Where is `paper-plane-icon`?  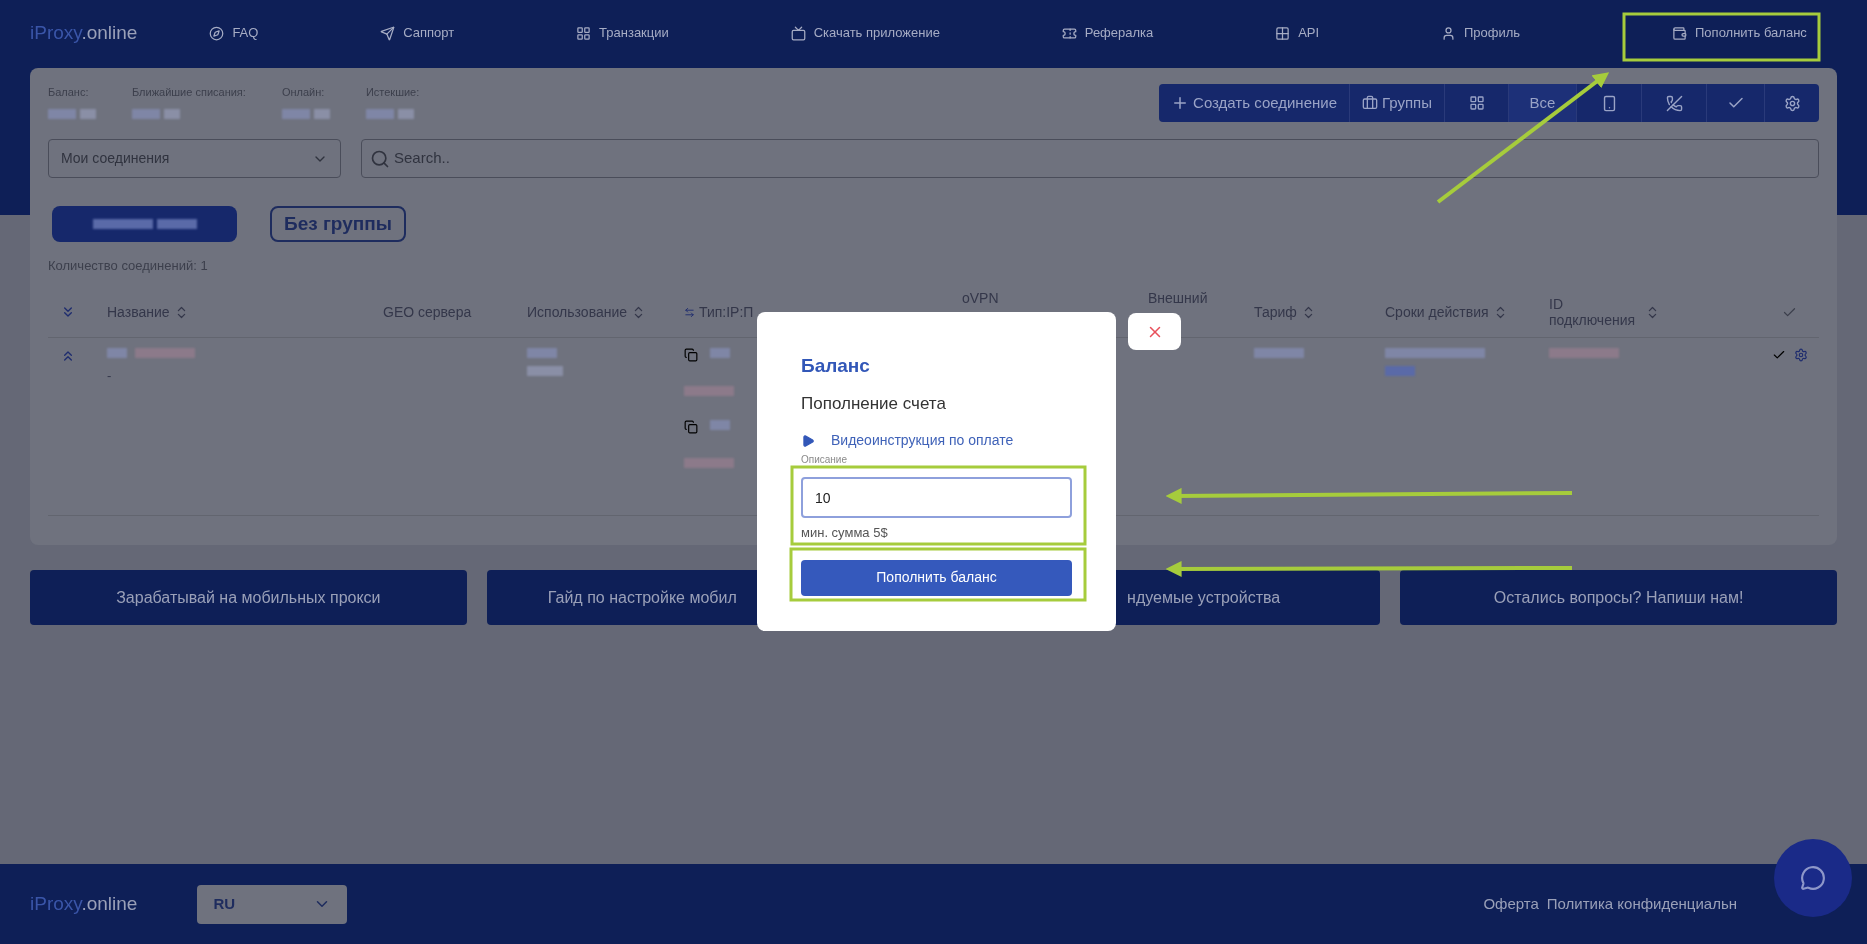
paper-plane-icon is located at coordinates (388, 33).